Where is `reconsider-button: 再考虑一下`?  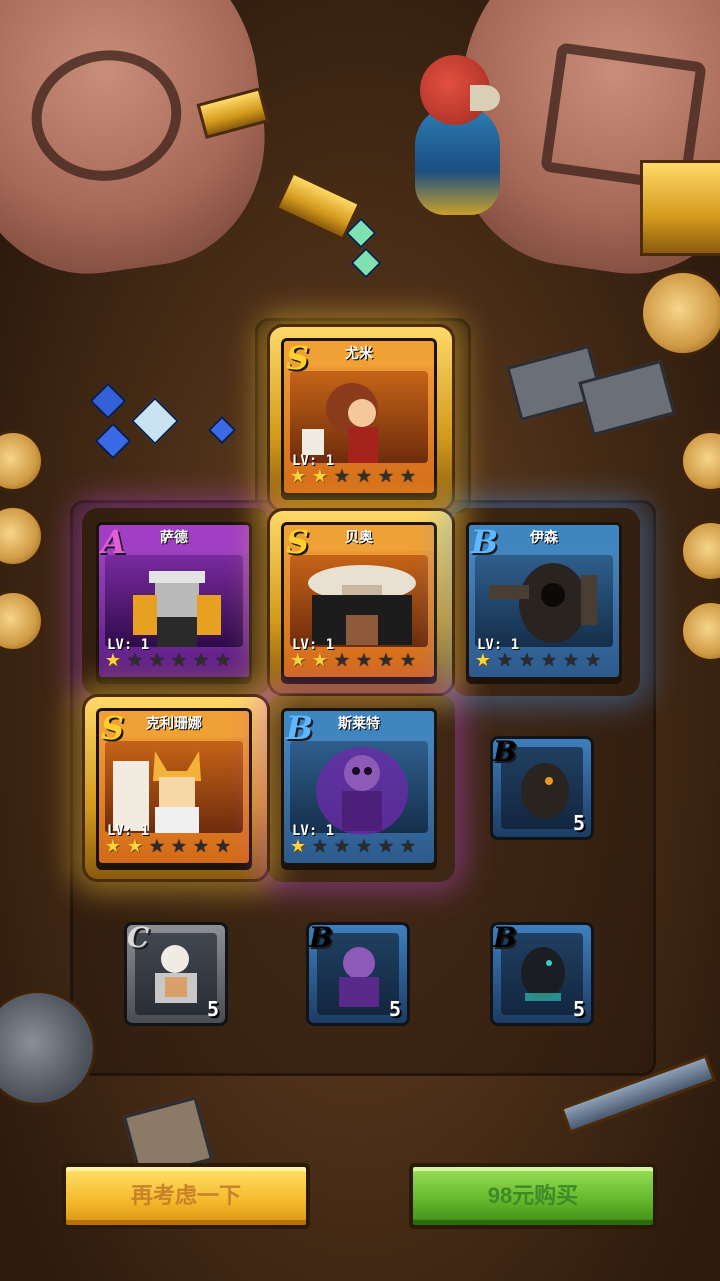 reconsider-button: 再考虑一下 is located at coordinates (186, 1196).